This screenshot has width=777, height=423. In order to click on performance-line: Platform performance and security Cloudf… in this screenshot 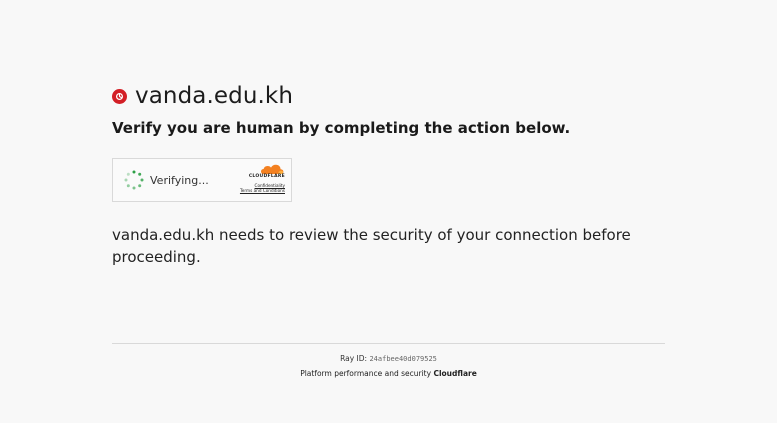, I will do `click(388, 374)`.